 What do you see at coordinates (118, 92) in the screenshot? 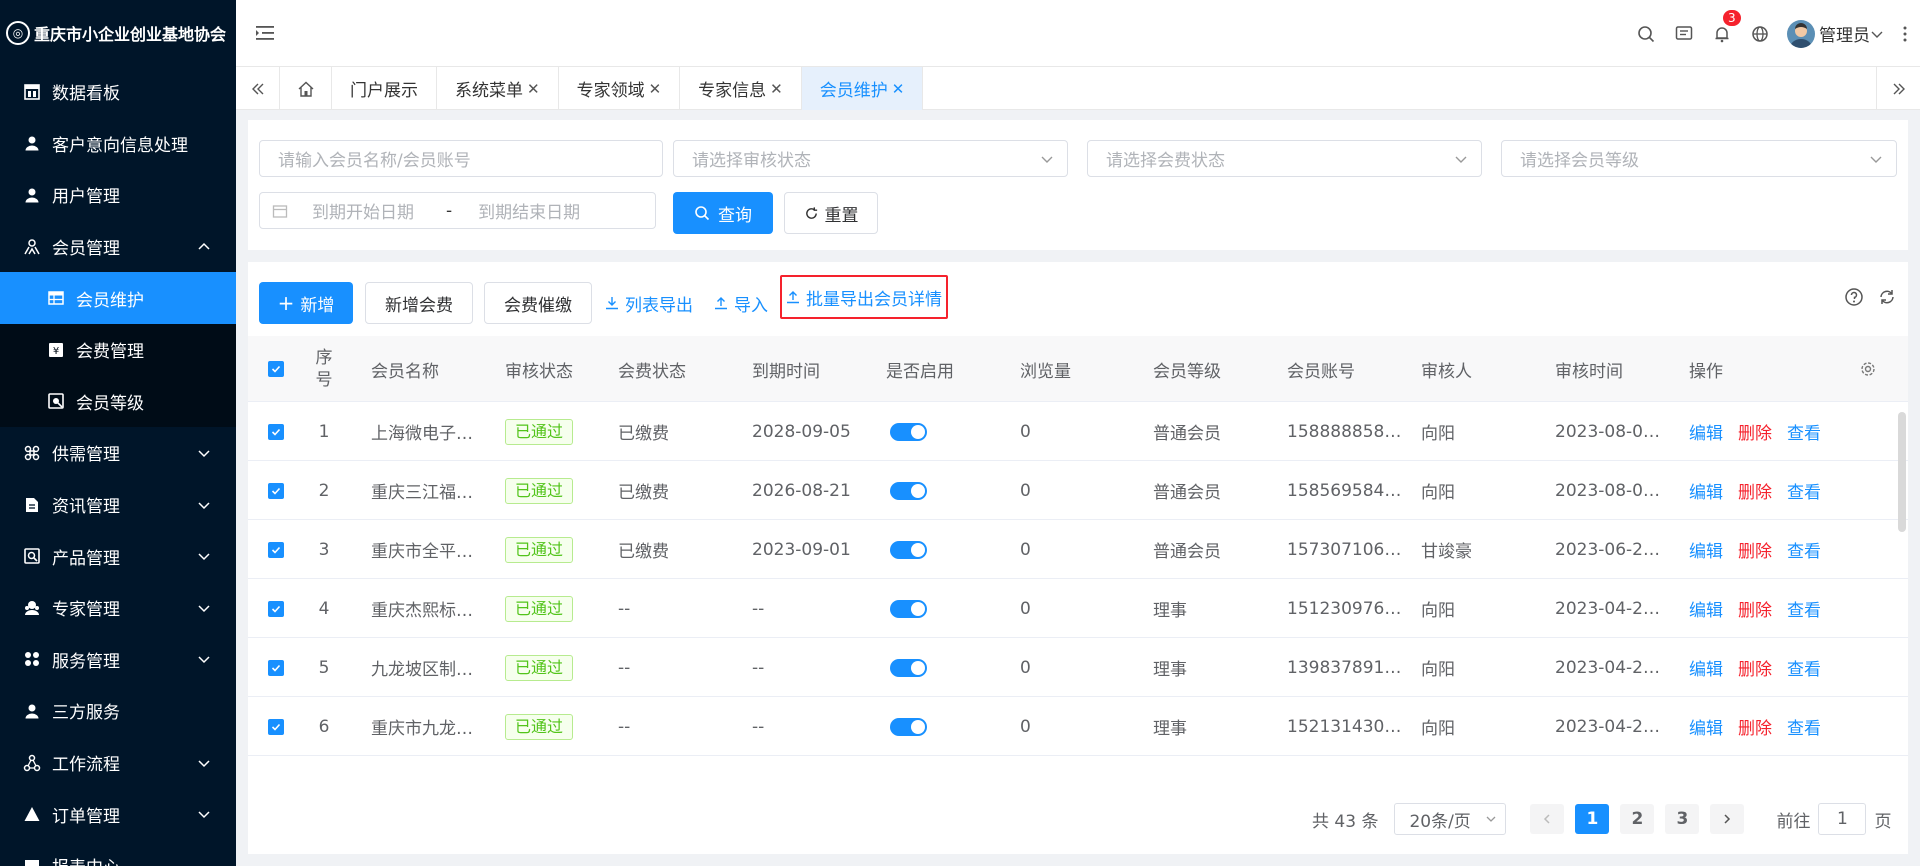
I see `sidebar-item-0: 数据看板` at bounding box center [118, 92].